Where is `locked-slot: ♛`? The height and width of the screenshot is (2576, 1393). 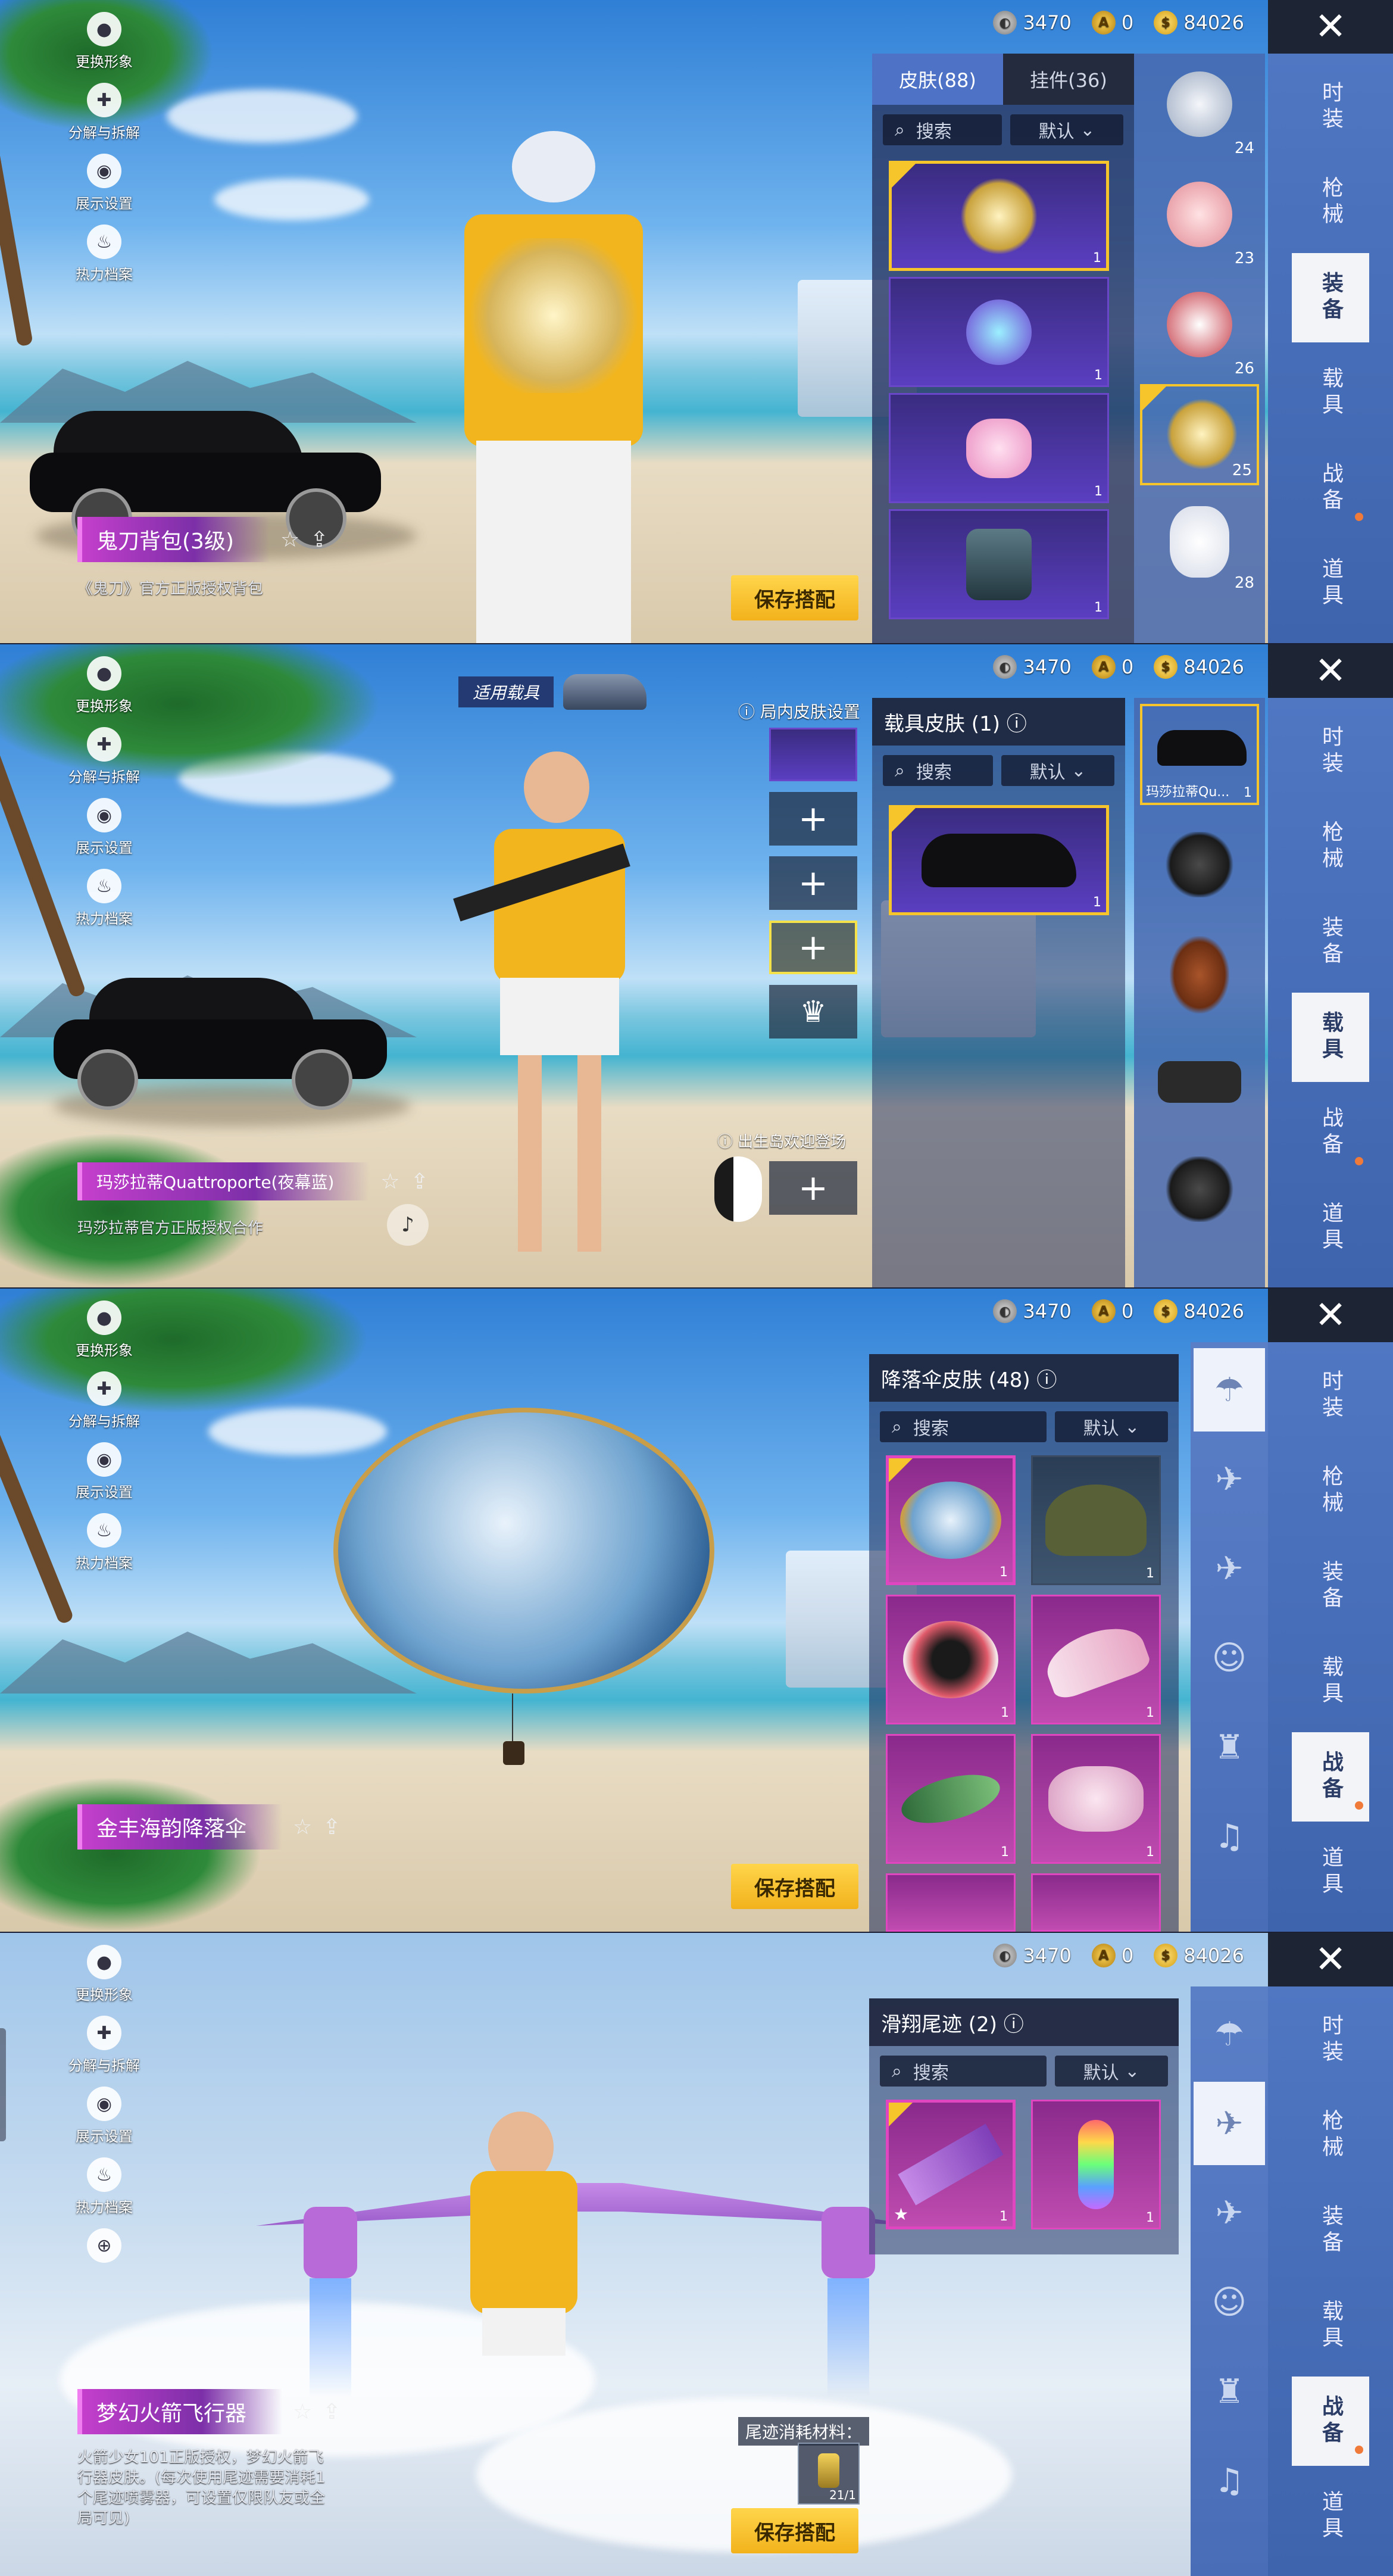 locked-slot: ♛ is located at coordinates (813, 1011).